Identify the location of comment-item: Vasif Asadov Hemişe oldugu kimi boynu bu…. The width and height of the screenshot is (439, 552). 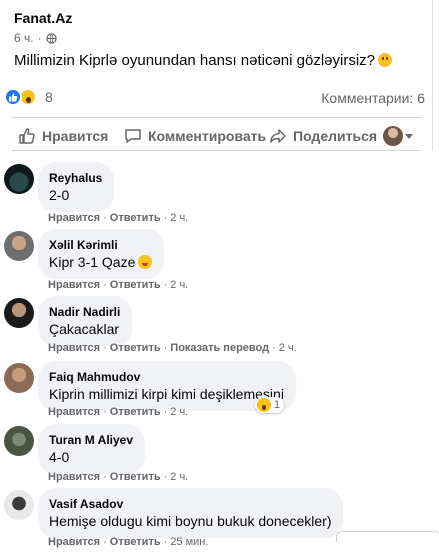
(219, 520).